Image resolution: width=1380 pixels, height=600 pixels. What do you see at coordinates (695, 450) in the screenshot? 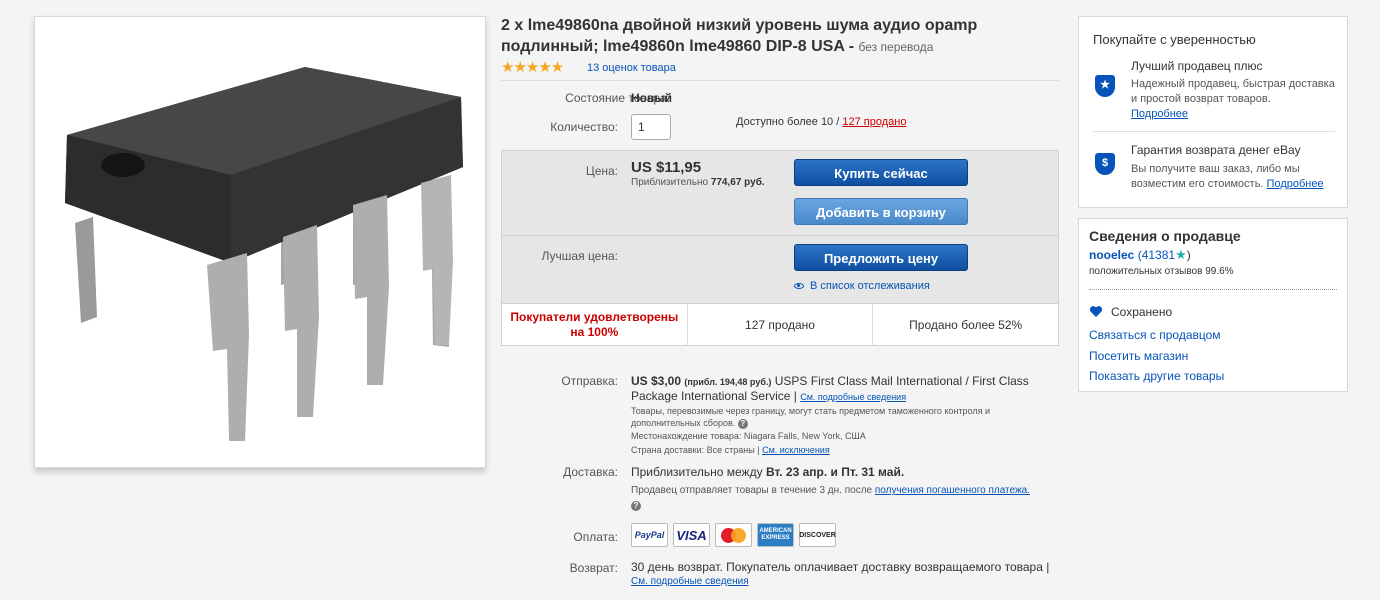
I see `ship-to-text: Страна доставки: Все страны |` at bounding box center [695, 450].